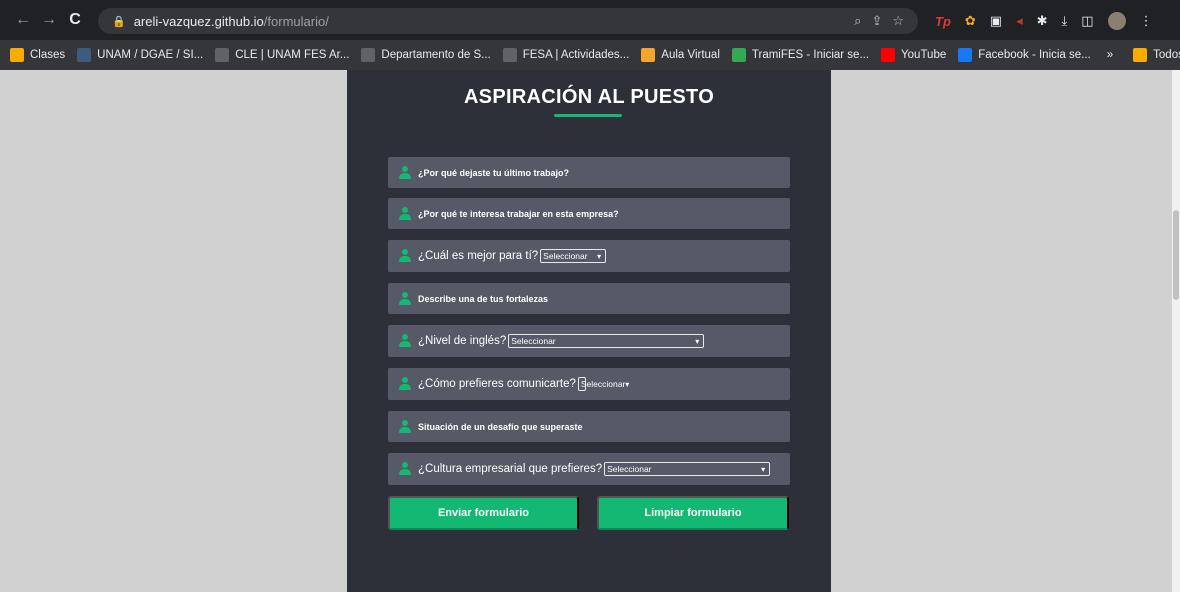 The width and height of the screenshot is (1180, 592). Describe the element at coordinates (1176, 255) in the screenshot. I see `scrollbar-thumb` at that location.